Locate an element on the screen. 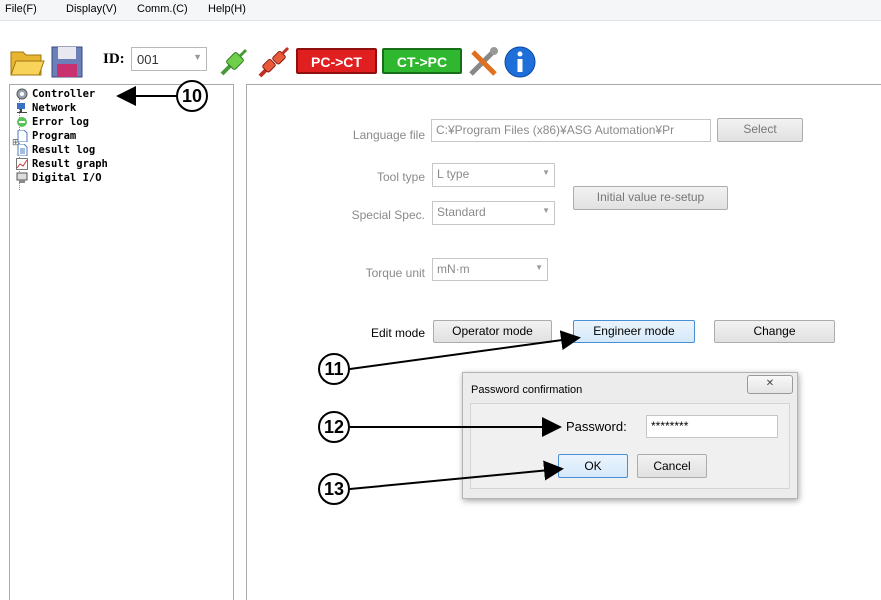 The height and width of the screenshot is (600, 881). callout-10: 10 is located at coordinates (192, 96).